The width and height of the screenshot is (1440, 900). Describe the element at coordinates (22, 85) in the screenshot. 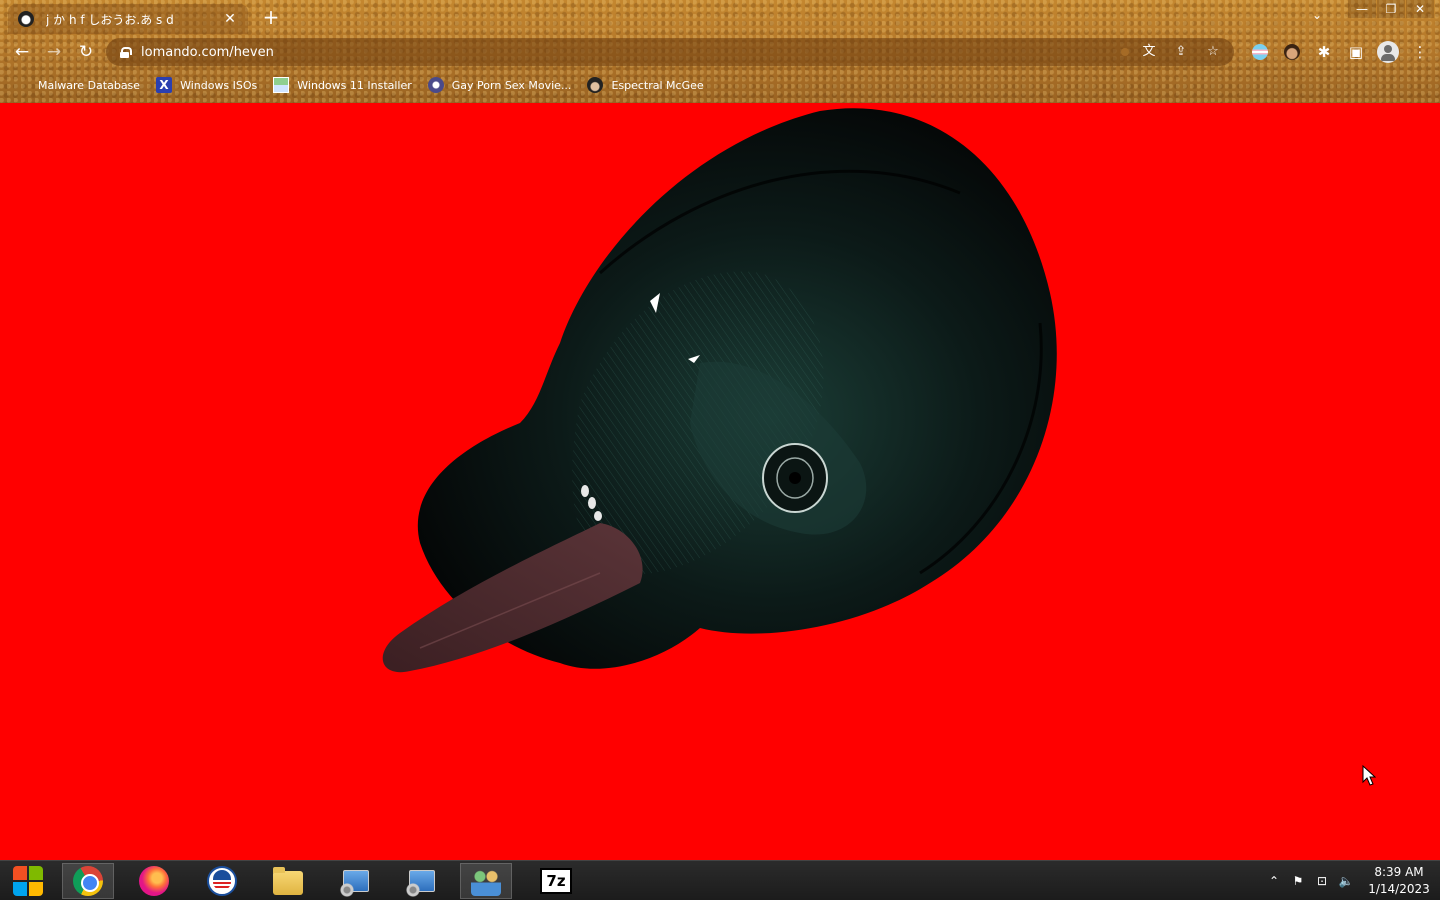

I see `bookmark-icon` at that location.